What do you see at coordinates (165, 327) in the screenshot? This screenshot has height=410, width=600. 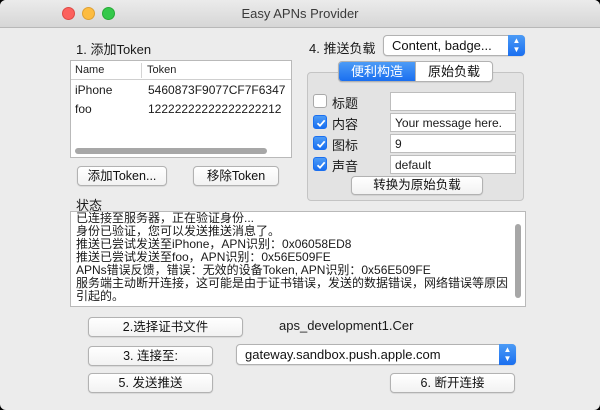 I see `select-certificate-button: 2.选择证书文件` at bounding box center [165, 327].